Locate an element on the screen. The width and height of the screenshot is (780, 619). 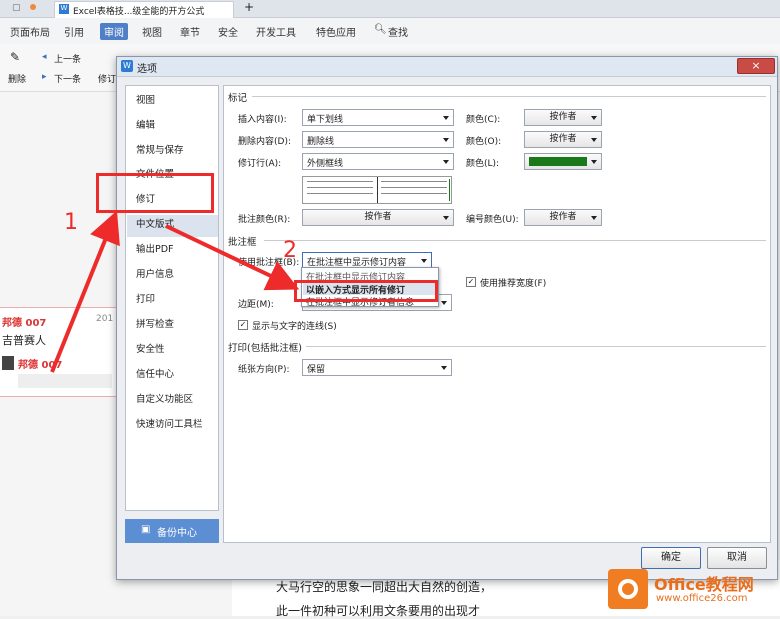
watermark-url: www.office26.com is located at coordinates (702, 598).